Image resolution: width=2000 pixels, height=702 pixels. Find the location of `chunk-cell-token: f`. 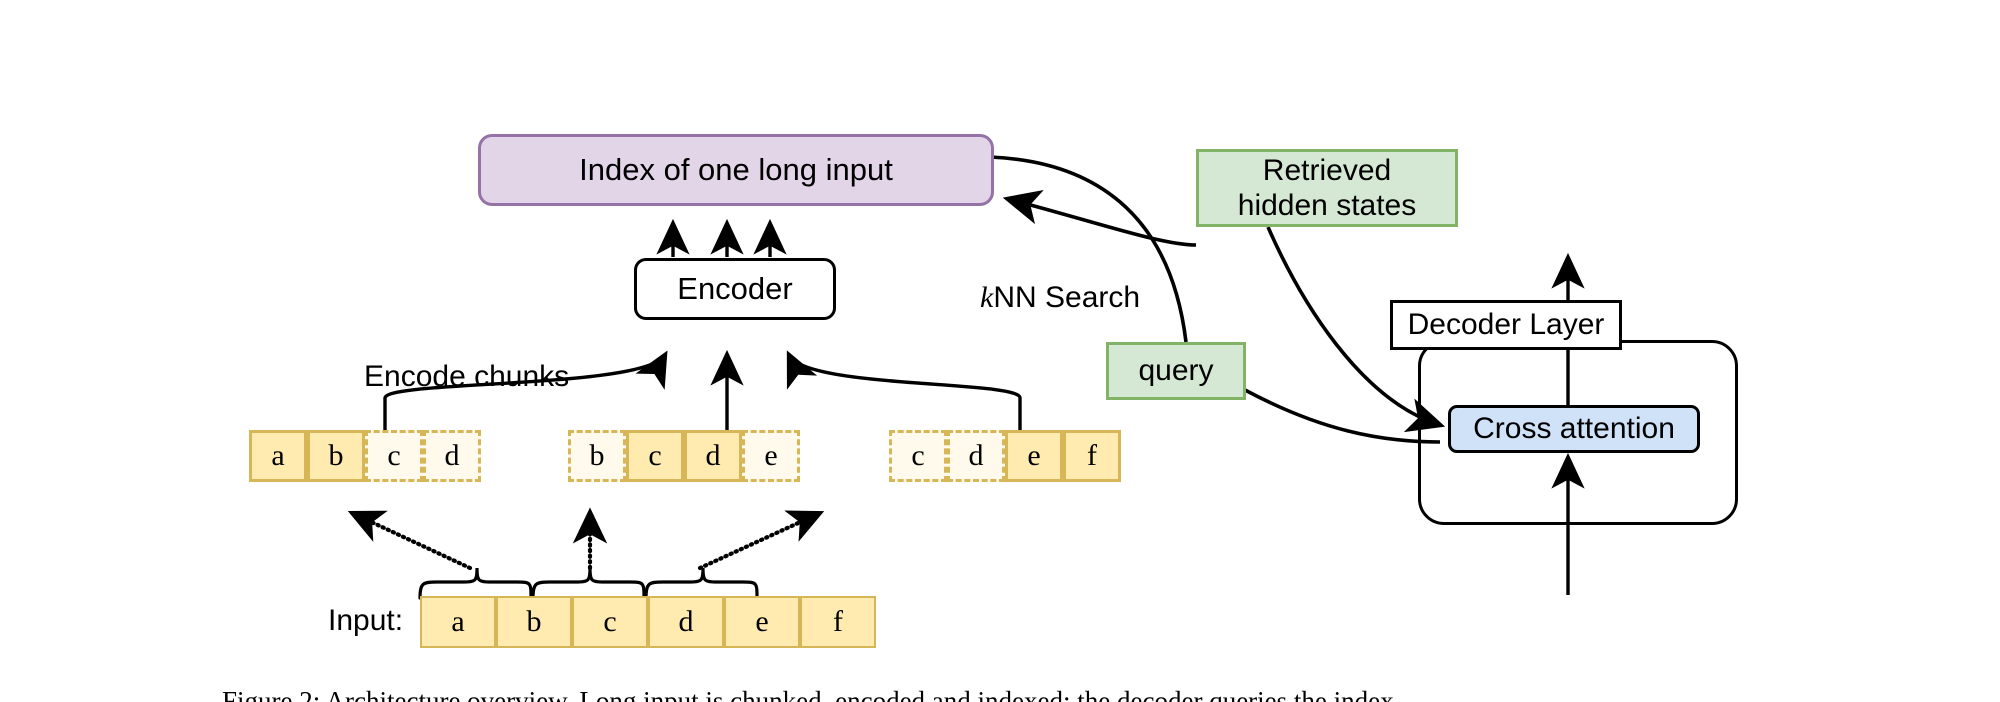

chunk-cell-token: f is located at coordinates (1092, 455).